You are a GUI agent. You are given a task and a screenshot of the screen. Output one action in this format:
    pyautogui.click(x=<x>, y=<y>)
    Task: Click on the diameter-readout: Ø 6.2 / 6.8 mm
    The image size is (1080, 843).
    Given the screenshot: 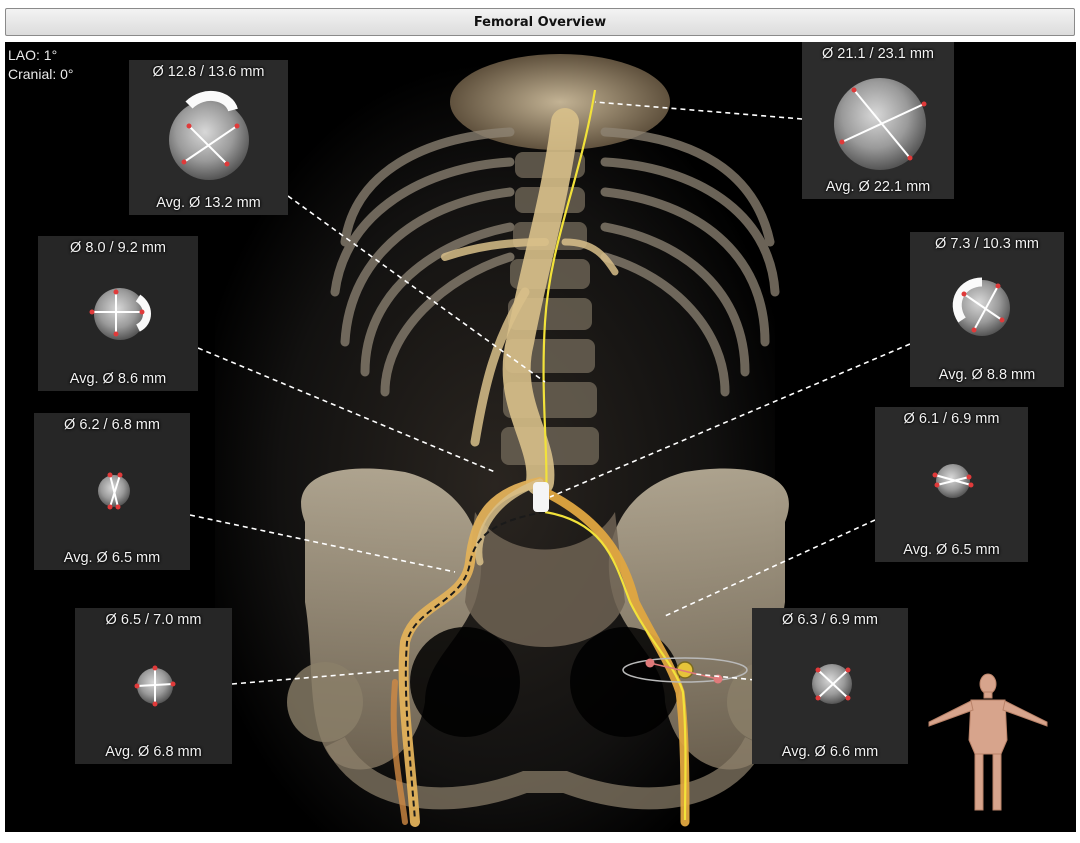 What is the action you would take?
    pyautogui.click(x=112, y=425)
    